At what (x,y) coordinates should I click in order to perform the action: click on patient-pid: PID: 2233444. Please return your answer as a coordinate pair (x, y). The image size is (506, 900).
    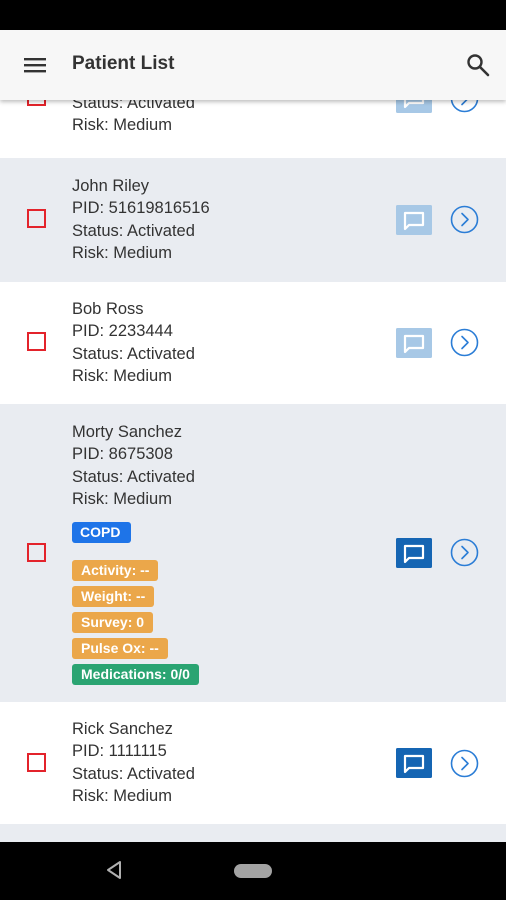
    Looking at the image, I should click on (122, 331).